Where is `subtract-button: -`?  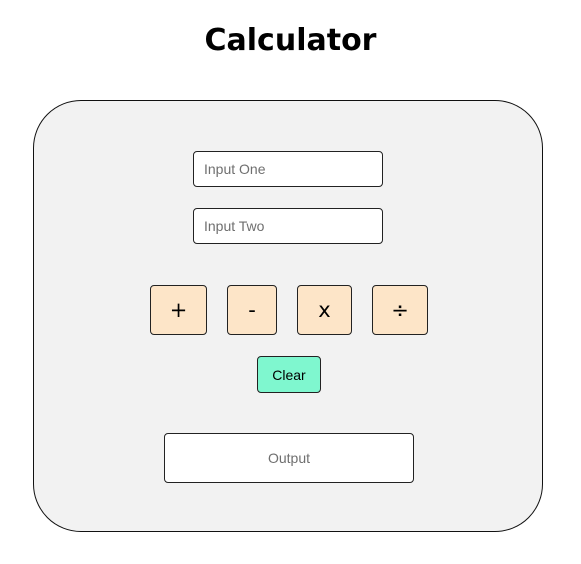 subtract-button: - is located at coordinates (252, 310).